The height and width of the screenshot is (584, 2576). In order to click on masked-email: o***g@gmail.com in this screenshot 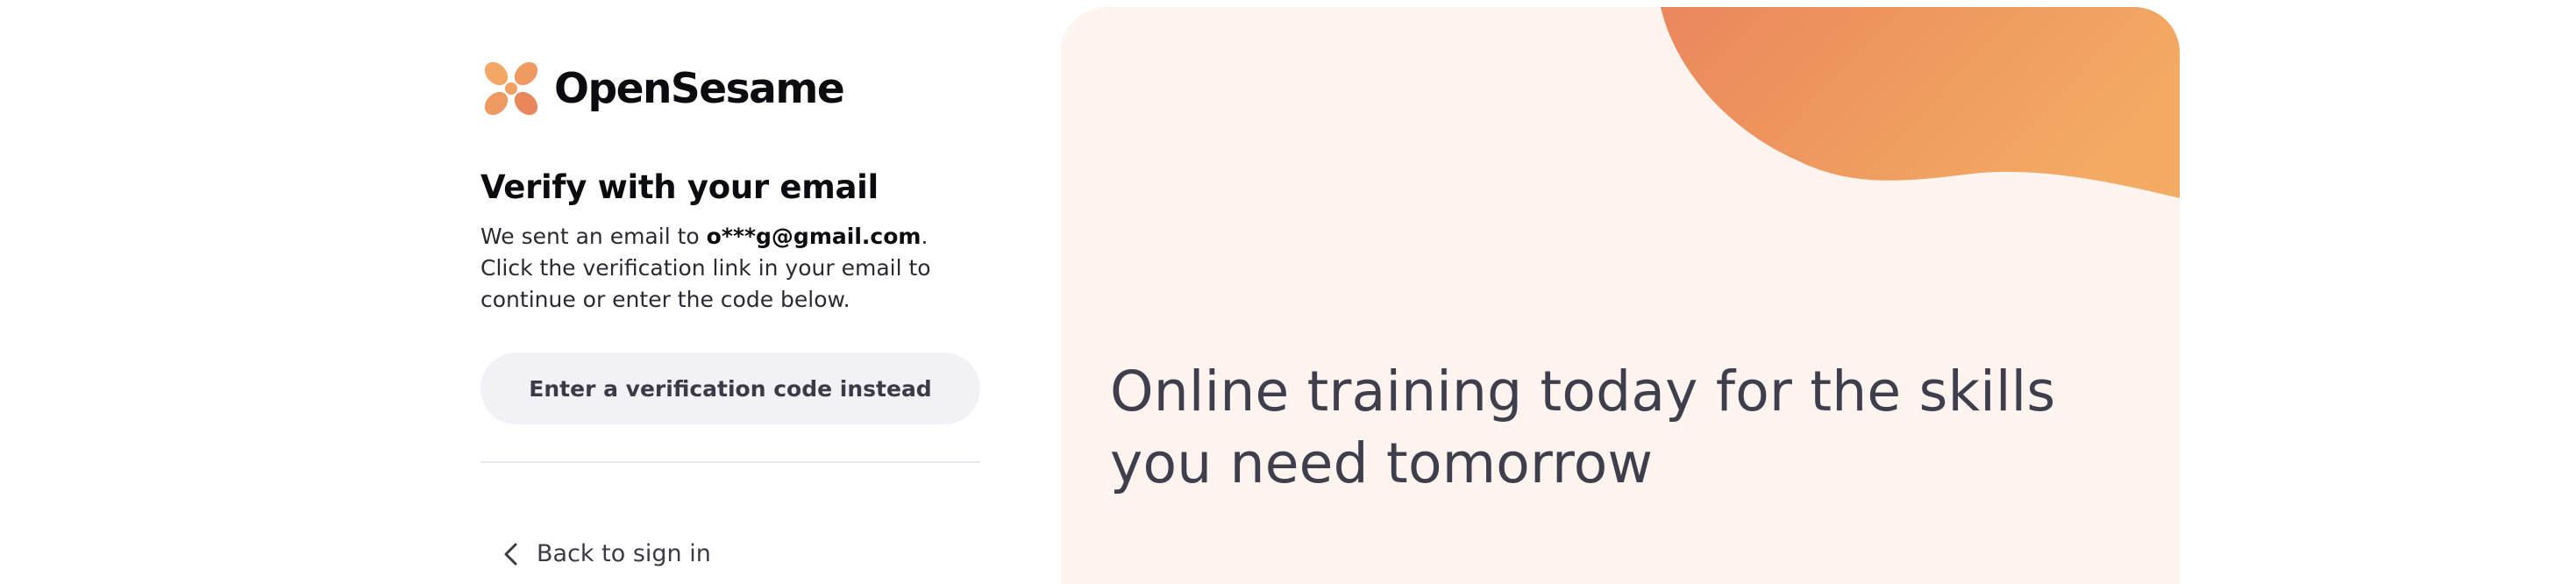, I will do `click(814, 236)`.